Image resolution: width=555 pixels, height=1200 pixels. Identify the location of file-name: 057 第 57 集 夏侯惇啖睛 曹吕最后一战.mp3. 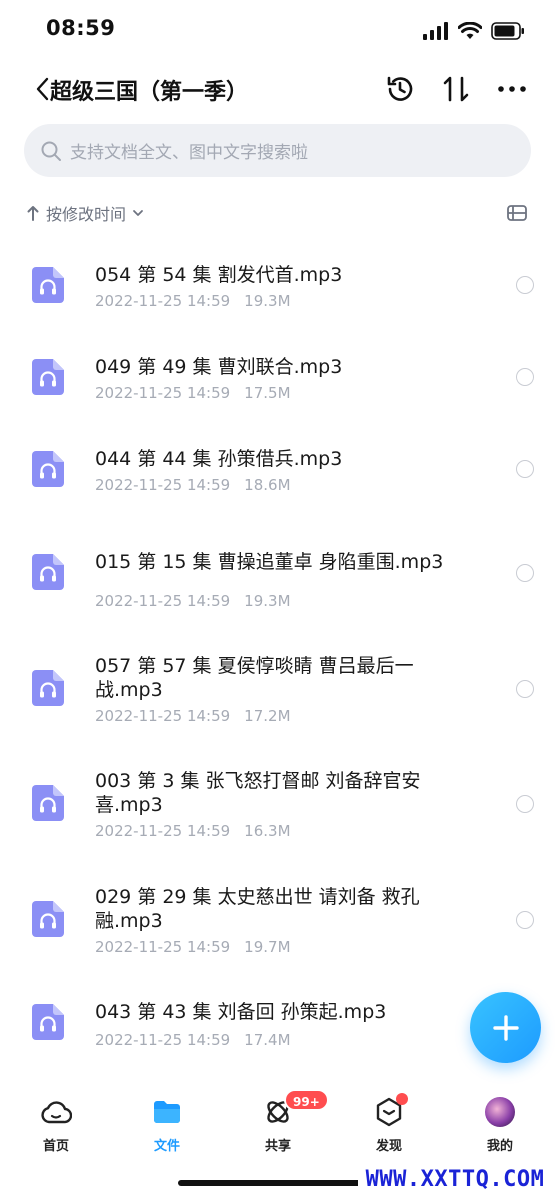
(254, 678).